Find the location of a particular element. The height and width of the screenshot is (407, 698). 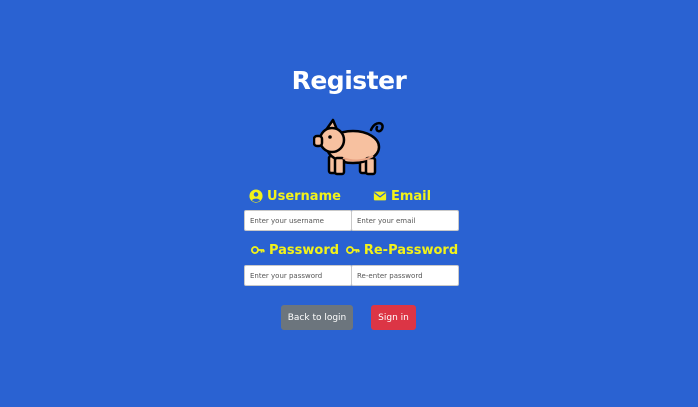

pig-icon is located at coordinates (348, 147).